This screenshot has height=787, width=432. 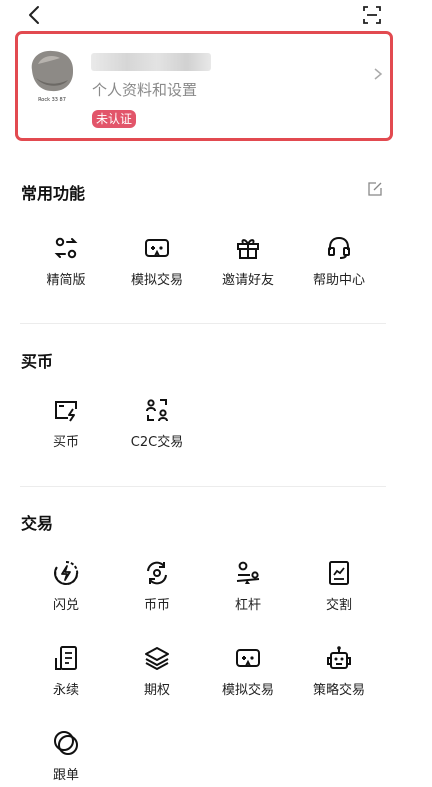 What do you see at coordinates (248, 671) in the screenshot?
I see `feature-demo-trading-2: 模拟交易` at bounding box center [248, 671].